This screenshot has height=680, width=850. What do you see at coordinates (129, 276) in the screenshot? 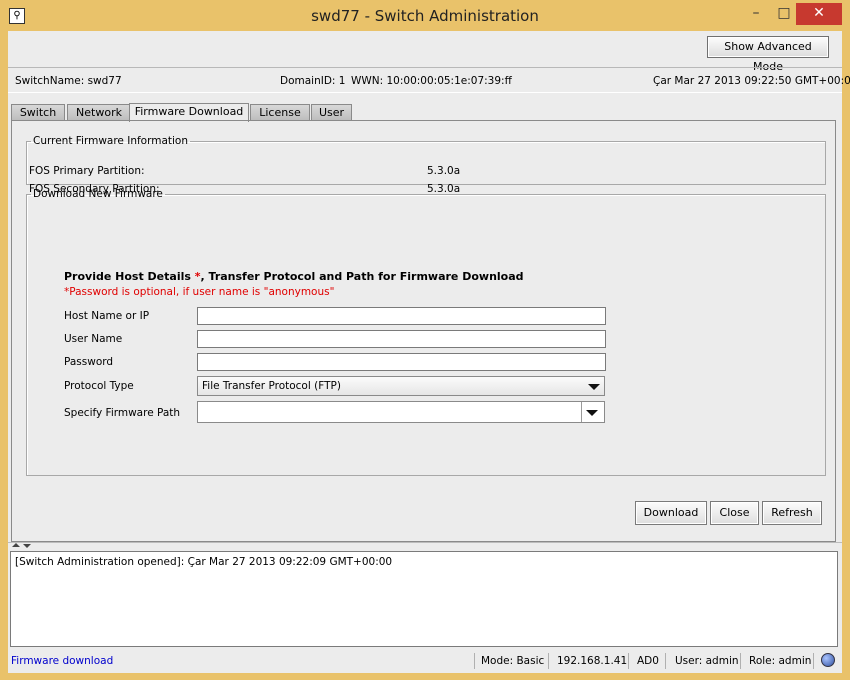
I see `form-heading-start: Provide Host Details` at bounding box center [129, 276].